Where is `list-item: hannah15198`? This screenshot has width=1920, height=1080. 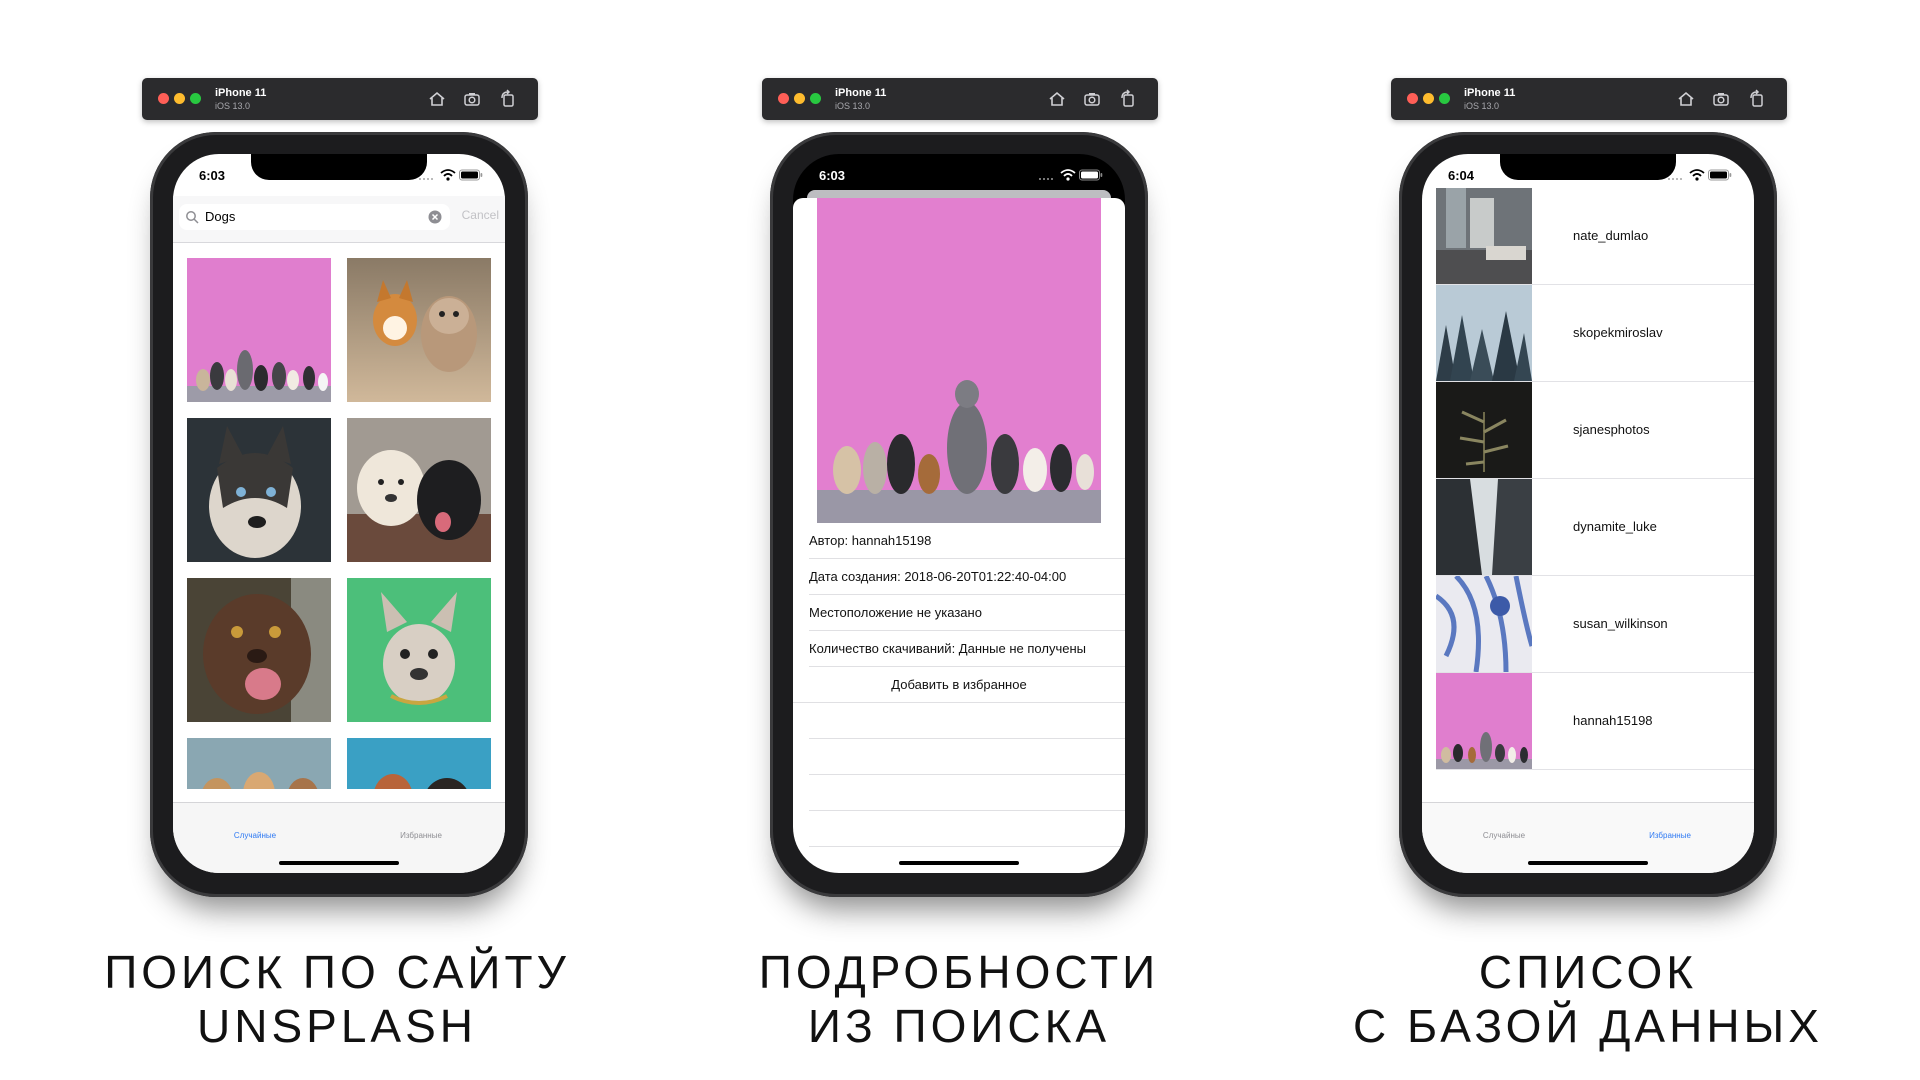
list-item: hannah15198 is located at coordinates (1595, 721).